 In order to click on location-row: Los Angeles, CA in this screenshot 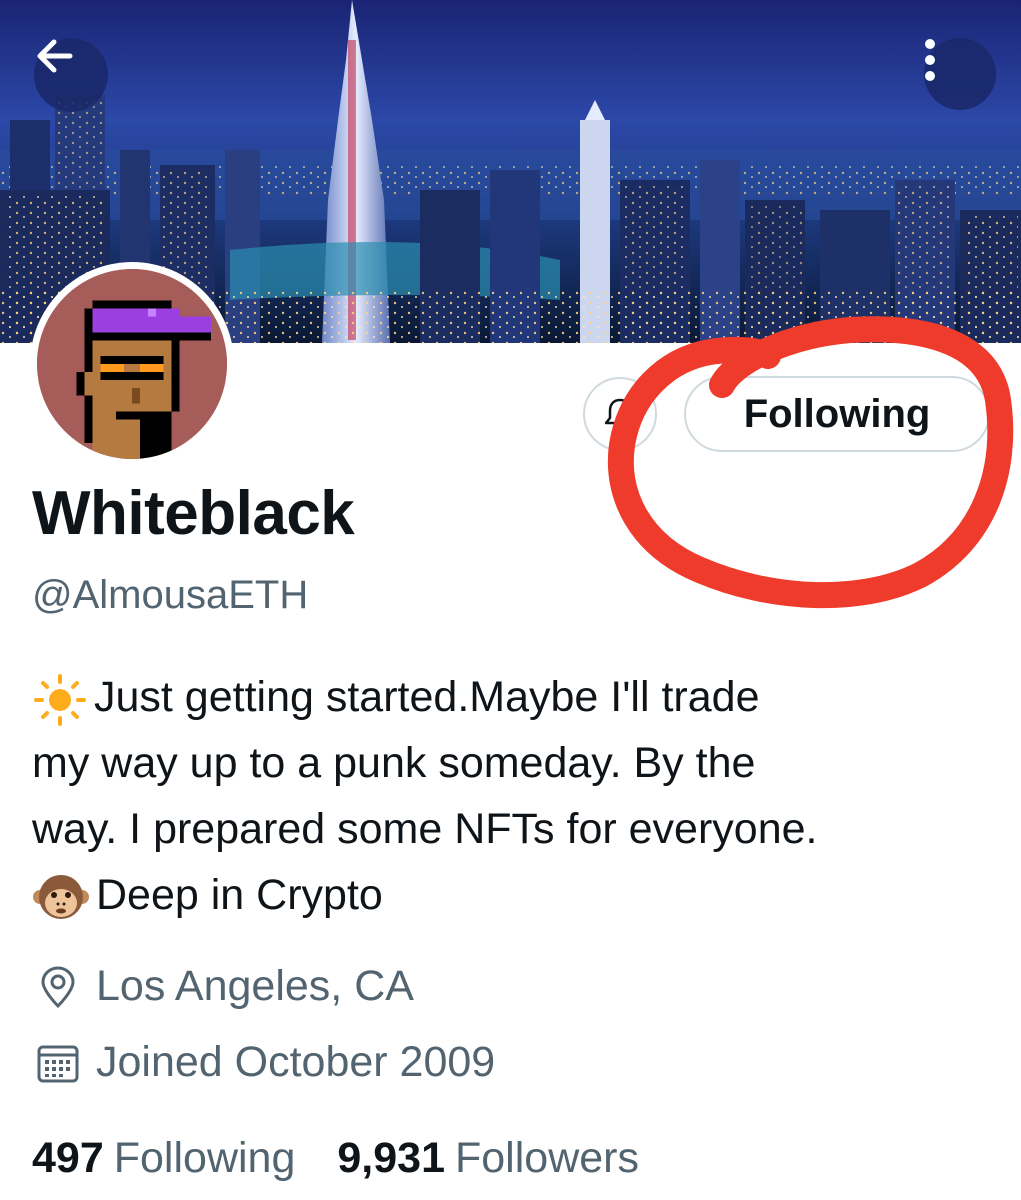, I will do `click(224, 986)`.